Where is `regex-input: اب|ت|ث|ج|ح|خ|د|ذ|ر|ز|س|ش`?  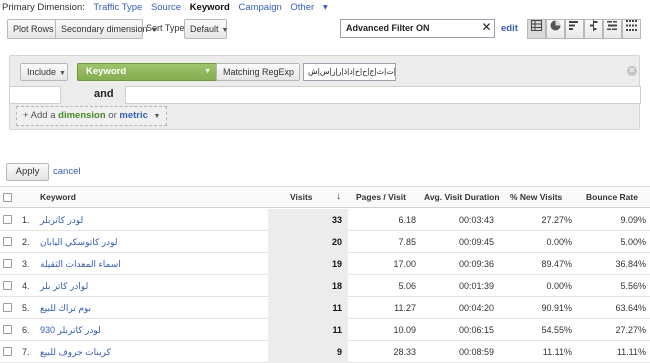
regex-input: اب|ت|ث|ج|ح|خ|د|ذ|ر|ز|س|ش is located at coordinates (349, 72).